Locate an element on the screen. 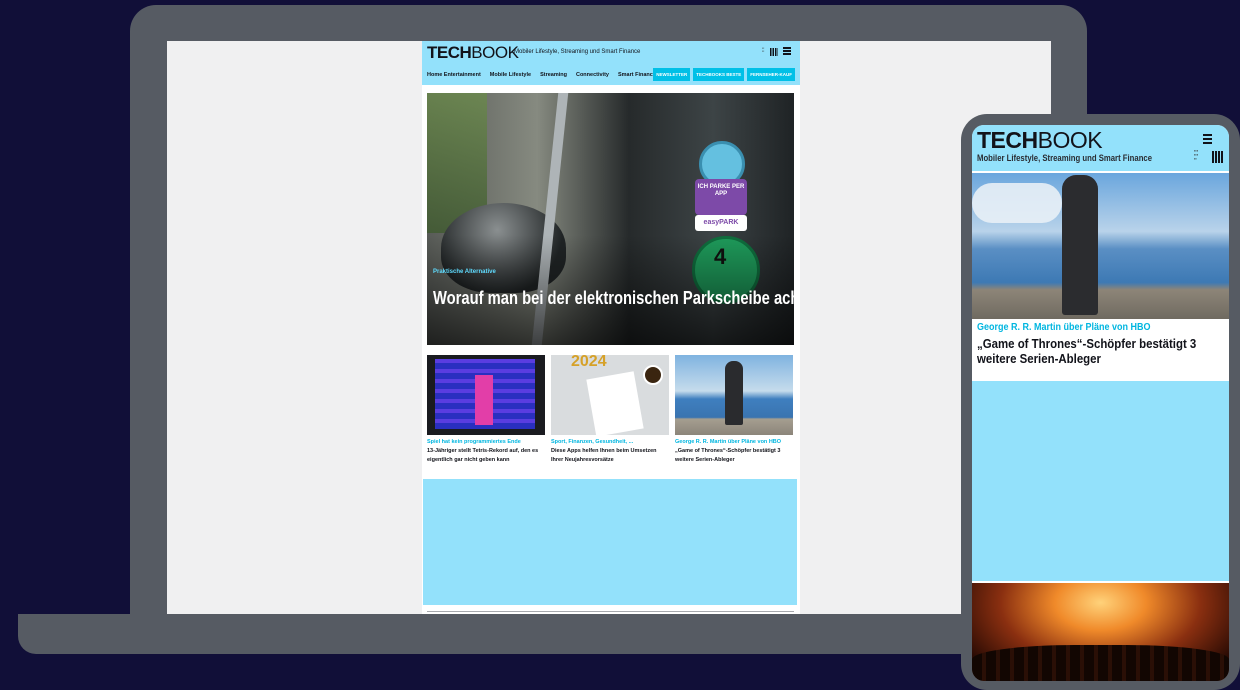 Image resolution: width=1240 pixels, height=690 pixels. mobile-concert-image is located at coordinates (1100, 632).